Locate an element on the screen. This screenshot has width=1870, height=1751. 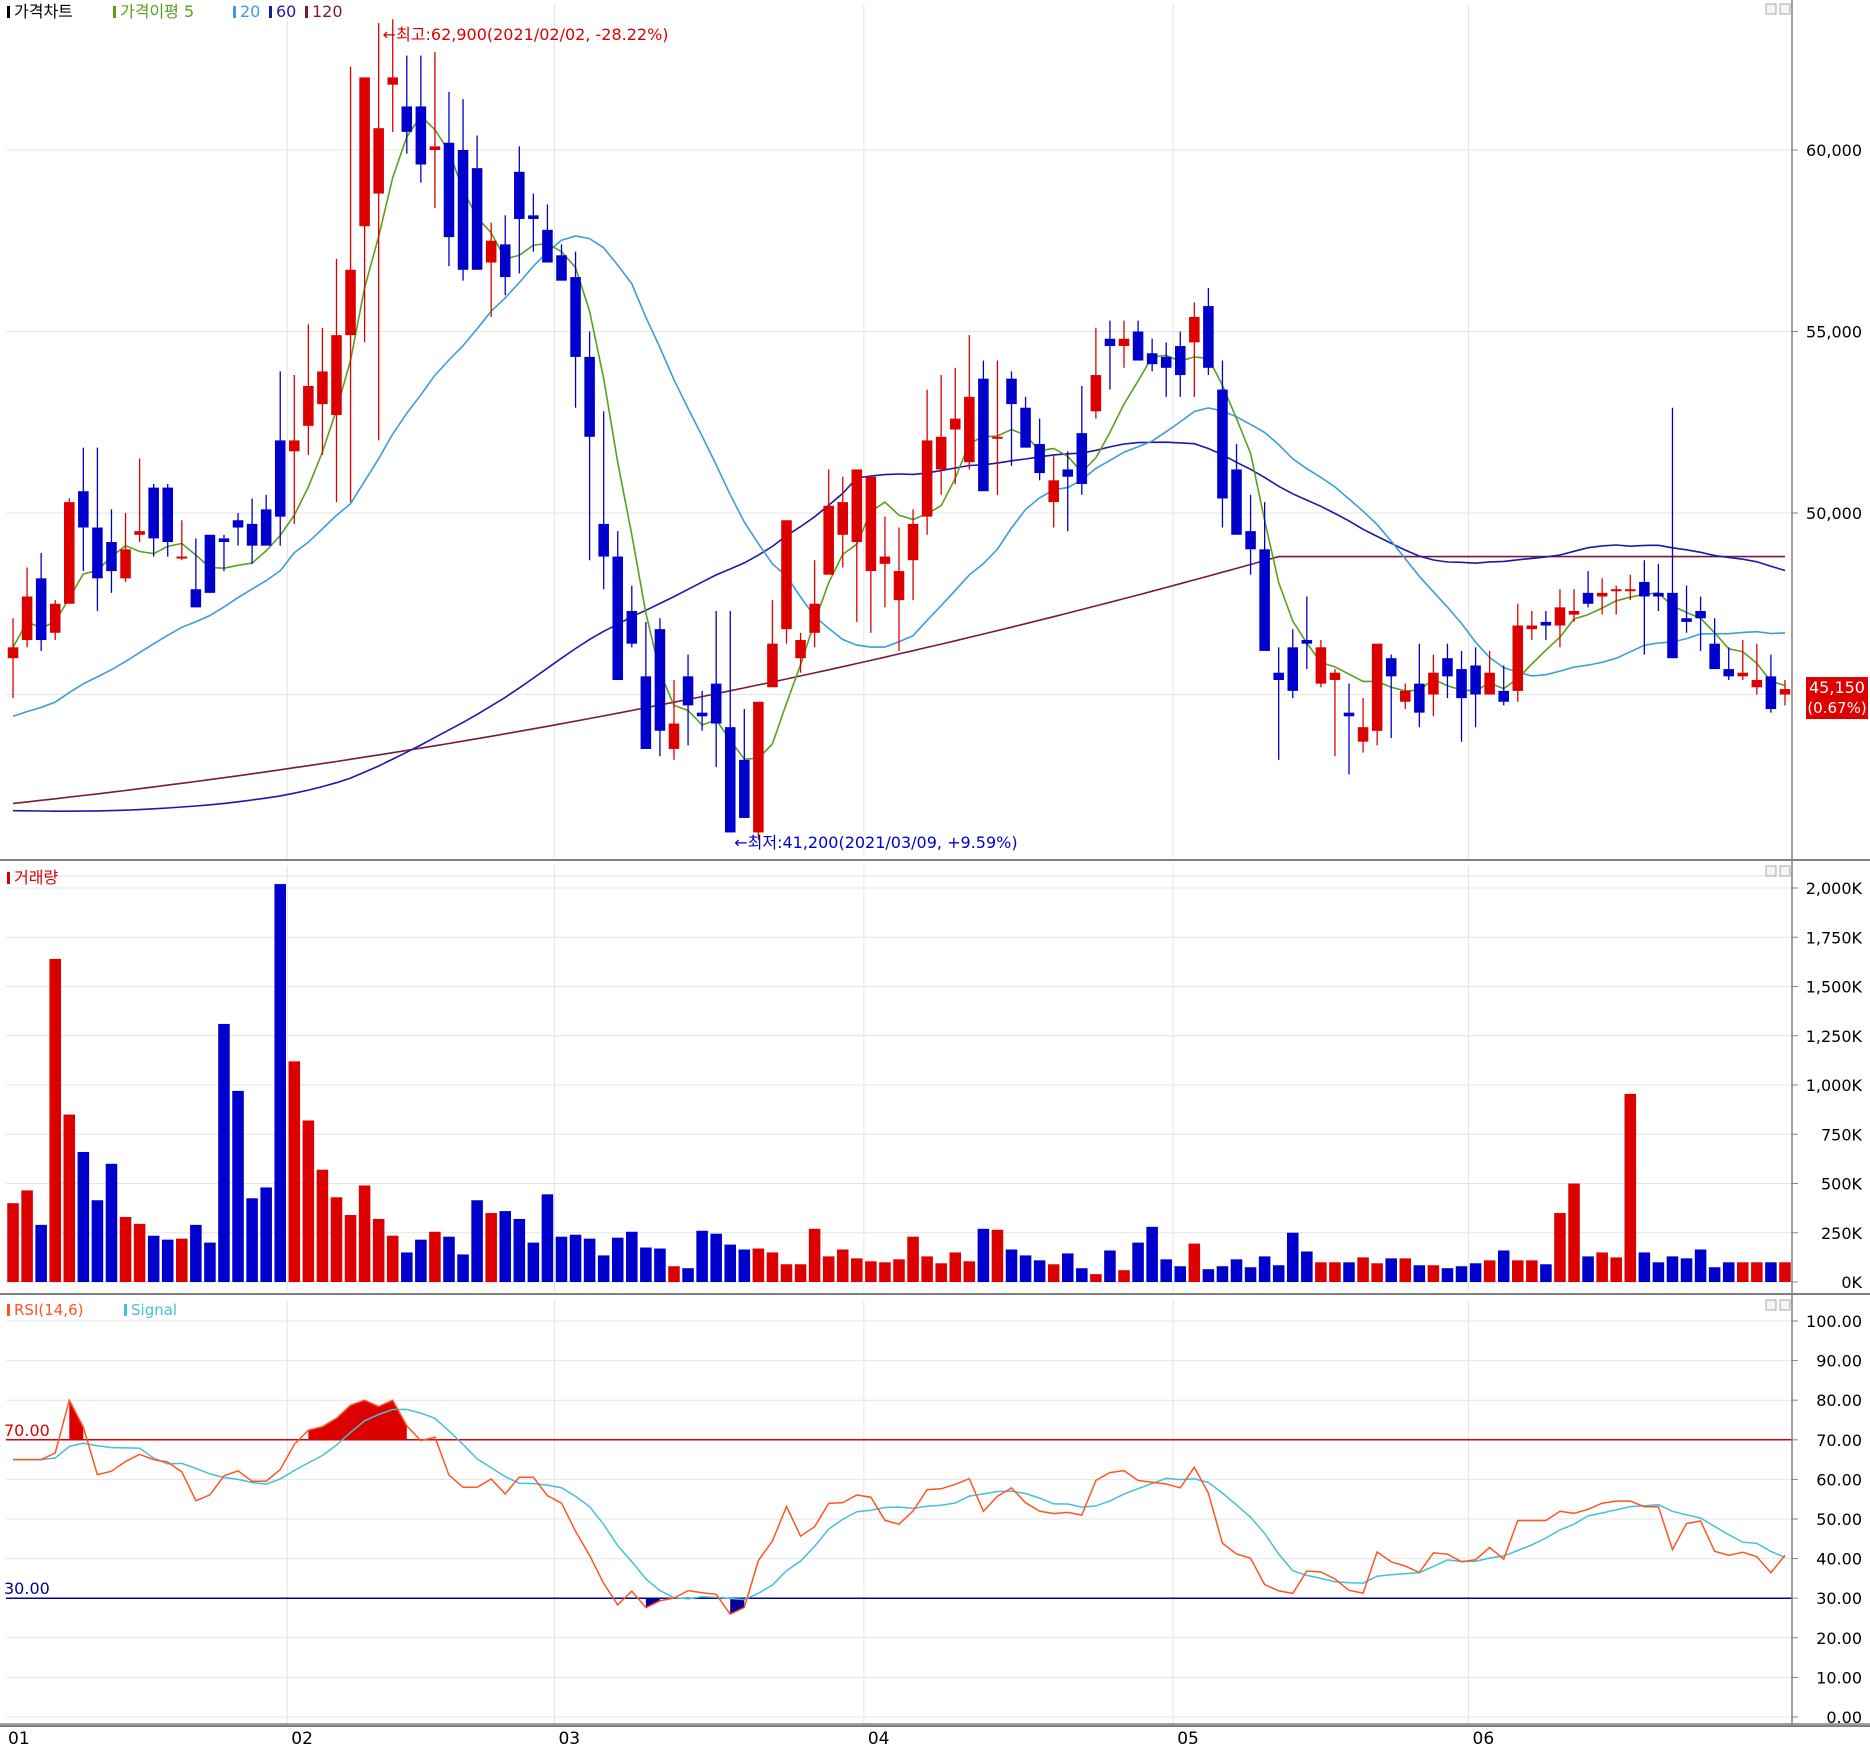
current-price-value: 45,150 is located at coordinates (1837, 687).